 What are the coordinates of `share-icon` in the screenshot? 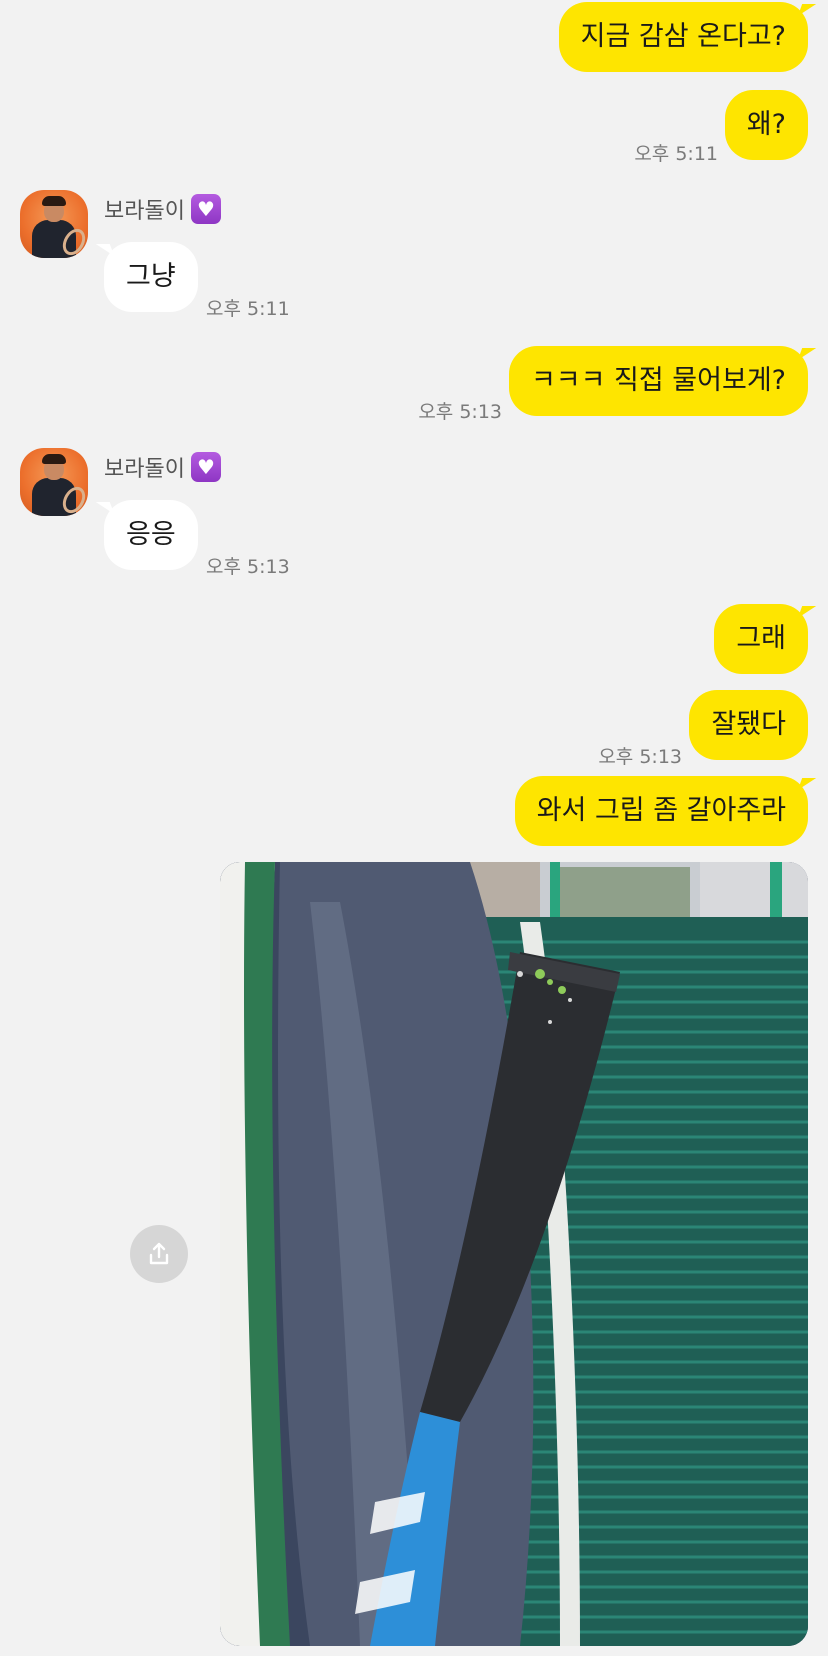 It's located at (159, 1253).